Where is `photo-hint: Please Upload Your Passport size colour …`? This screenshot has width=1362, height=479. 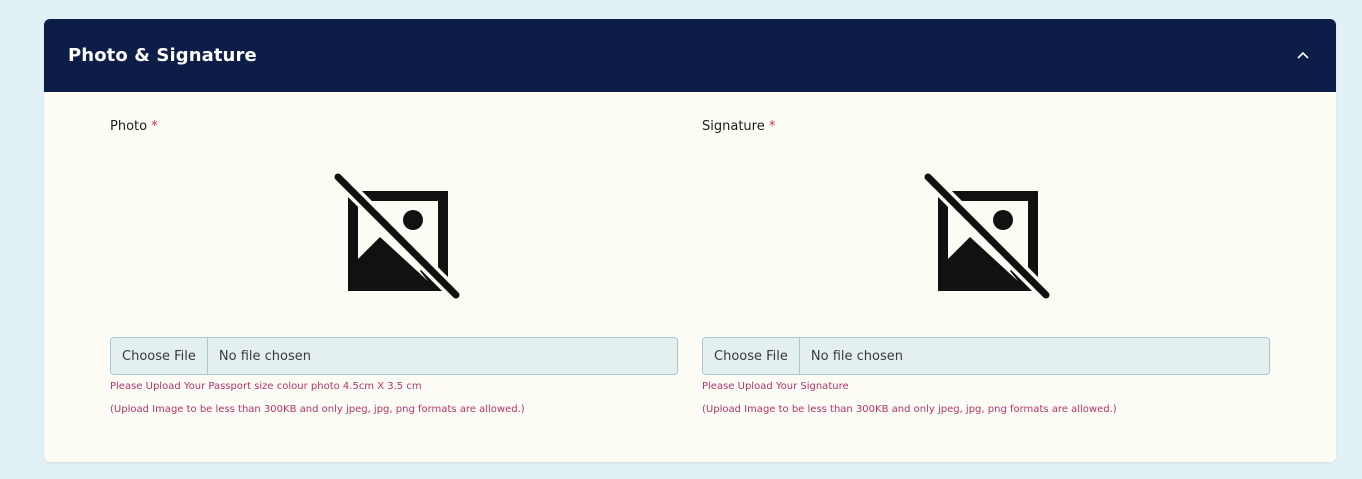
photo-hint: Please Upload Your Passport size colour … is located at coordinates (266, 386).